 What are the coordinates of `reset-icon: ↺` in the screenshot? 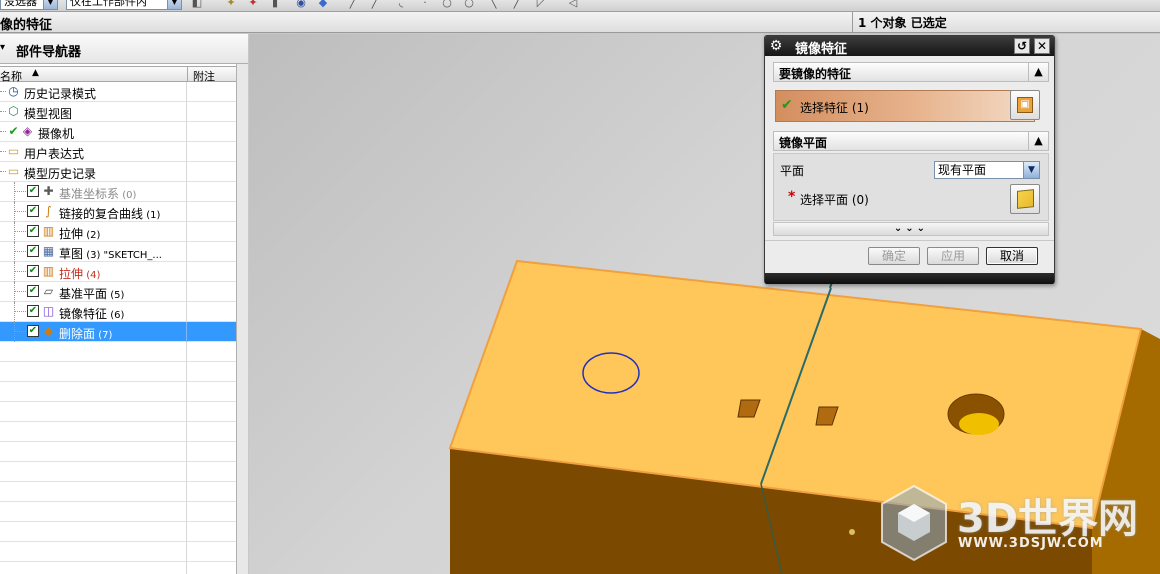 It's located at (1022, 46).